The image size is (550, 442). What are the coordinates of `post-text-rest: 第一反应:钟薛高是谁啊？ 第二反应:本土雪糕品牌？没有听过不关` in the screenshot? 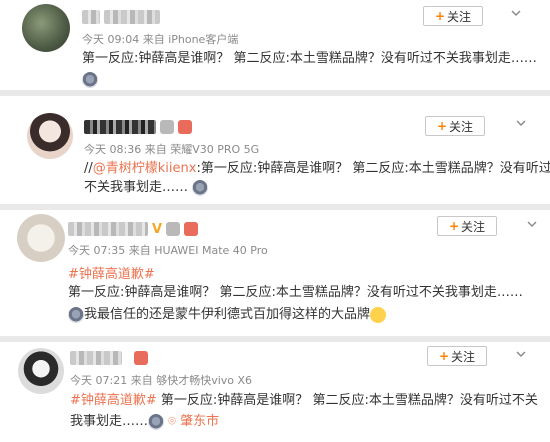 It's located at (347, 400).